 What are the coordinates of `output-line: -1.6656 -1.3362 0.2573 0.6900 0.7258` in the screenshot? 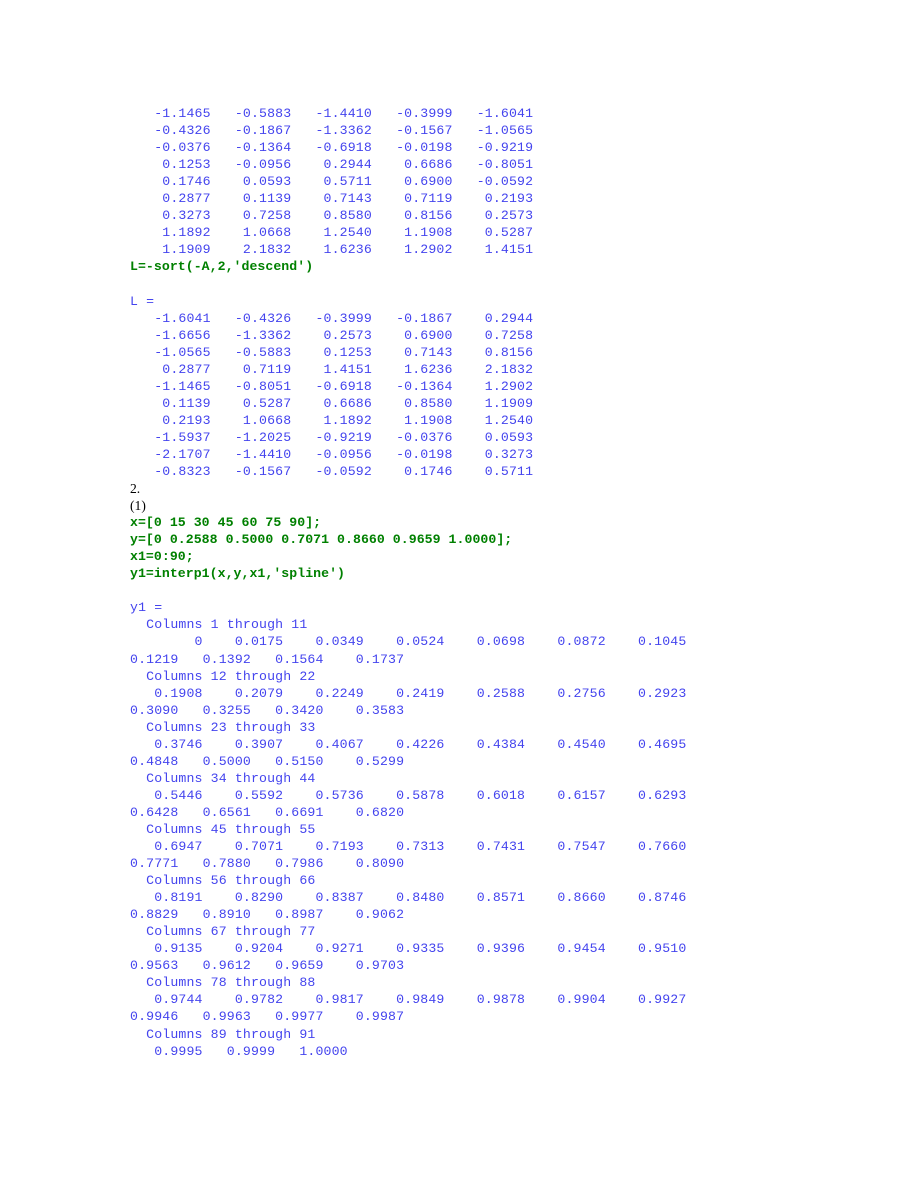 It's located at (332, 335).